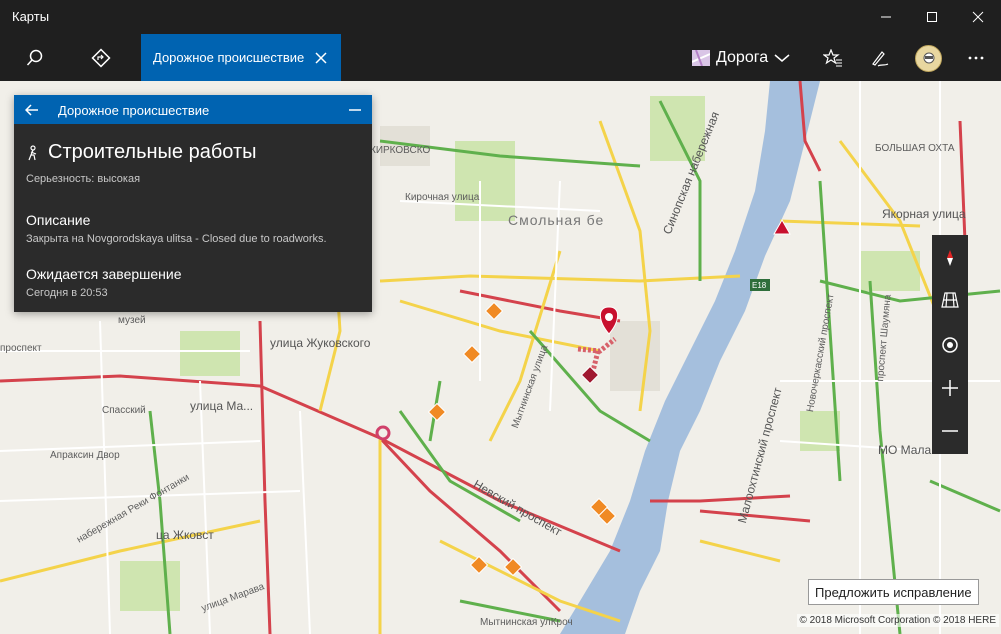 This screenshot has height=634, width=1001. What do you see at coordinates (556, 220) in the screenshot?
I see `map-label: Смольная бе` at bounding box center [556, 220].